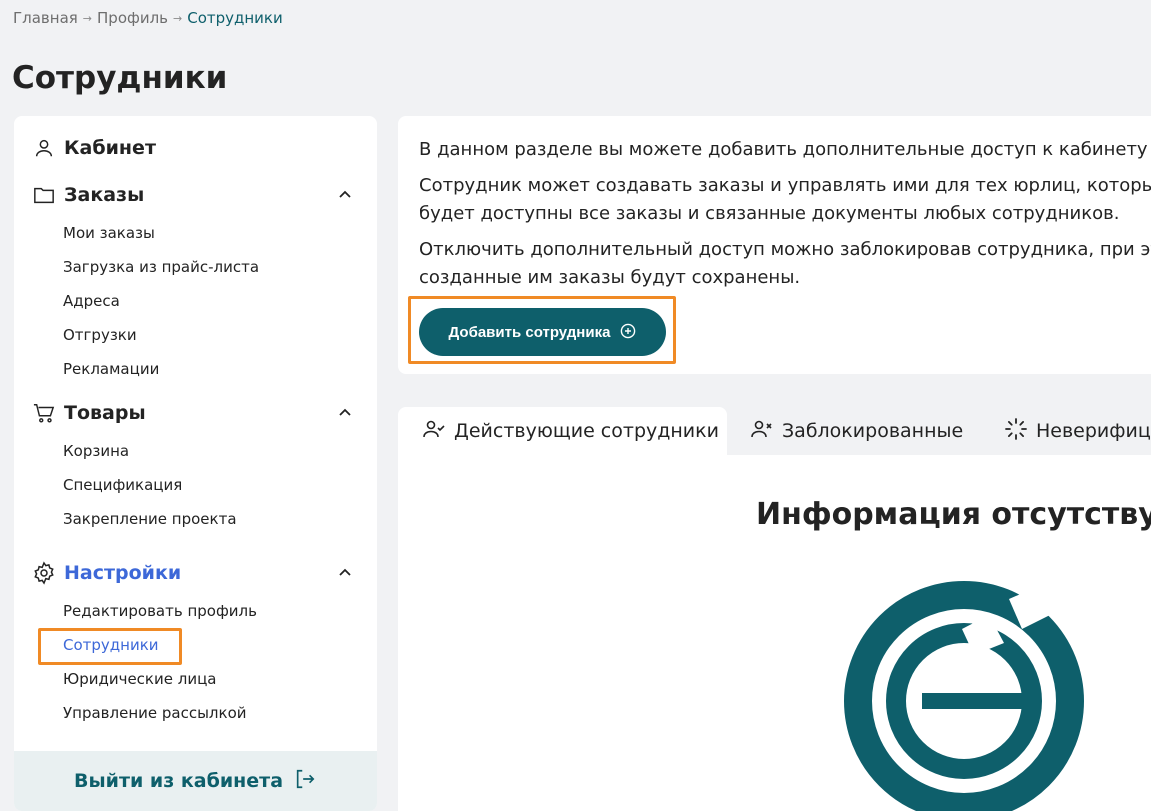 The image size is (1151, 811). What do you see at coordinates (111, 369) in the screenshot?
I see `sidebar-item-claims: Рекламации` at bounding box center [111, 369].